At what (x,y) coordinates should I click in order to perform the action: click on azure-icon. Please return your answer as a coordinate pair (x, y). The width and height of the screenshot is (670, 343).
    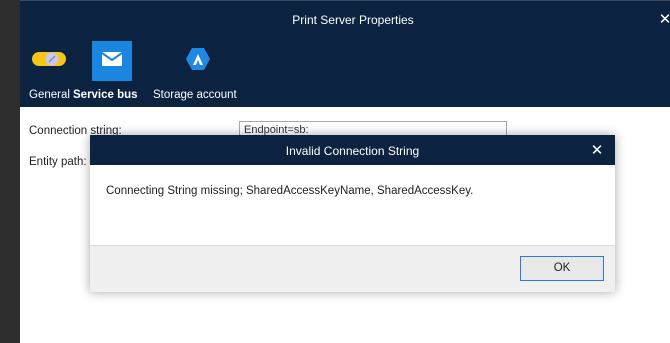
    Looking at the image, I should click on (198, 61).